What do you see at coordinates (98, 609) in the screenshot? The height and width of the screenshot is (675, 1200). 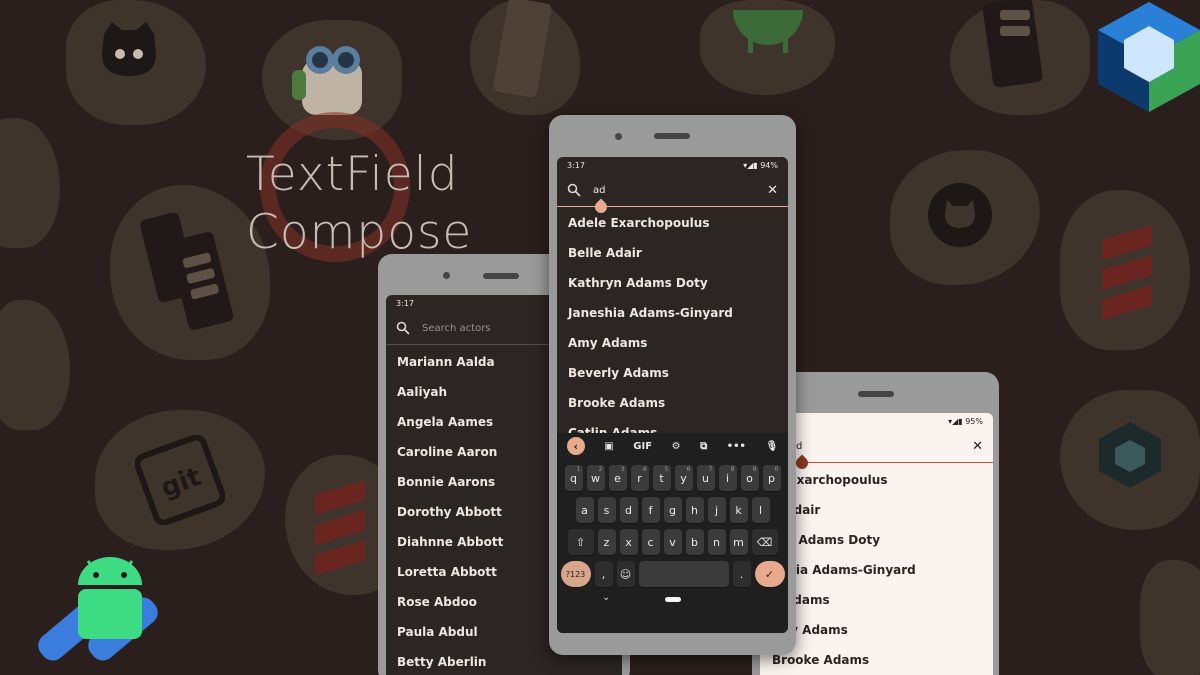 I see `android-mascot-logo` at bounding box center [98, 609].